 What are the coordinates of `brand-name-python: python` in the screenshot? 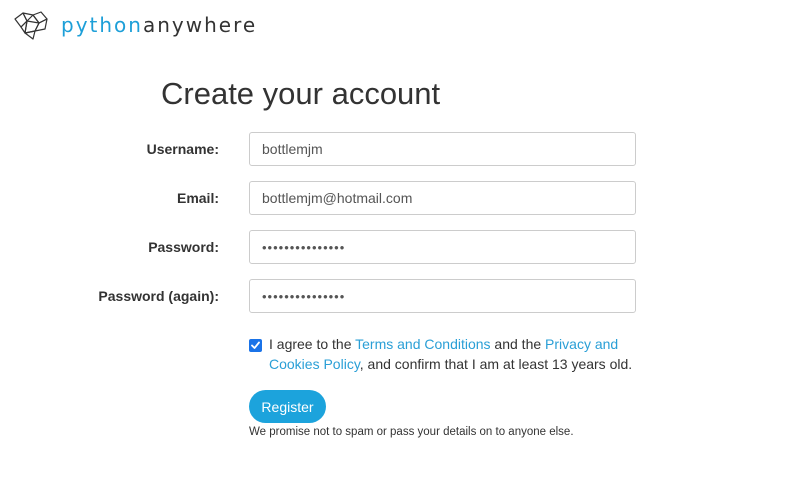 It's located at (102, 25).